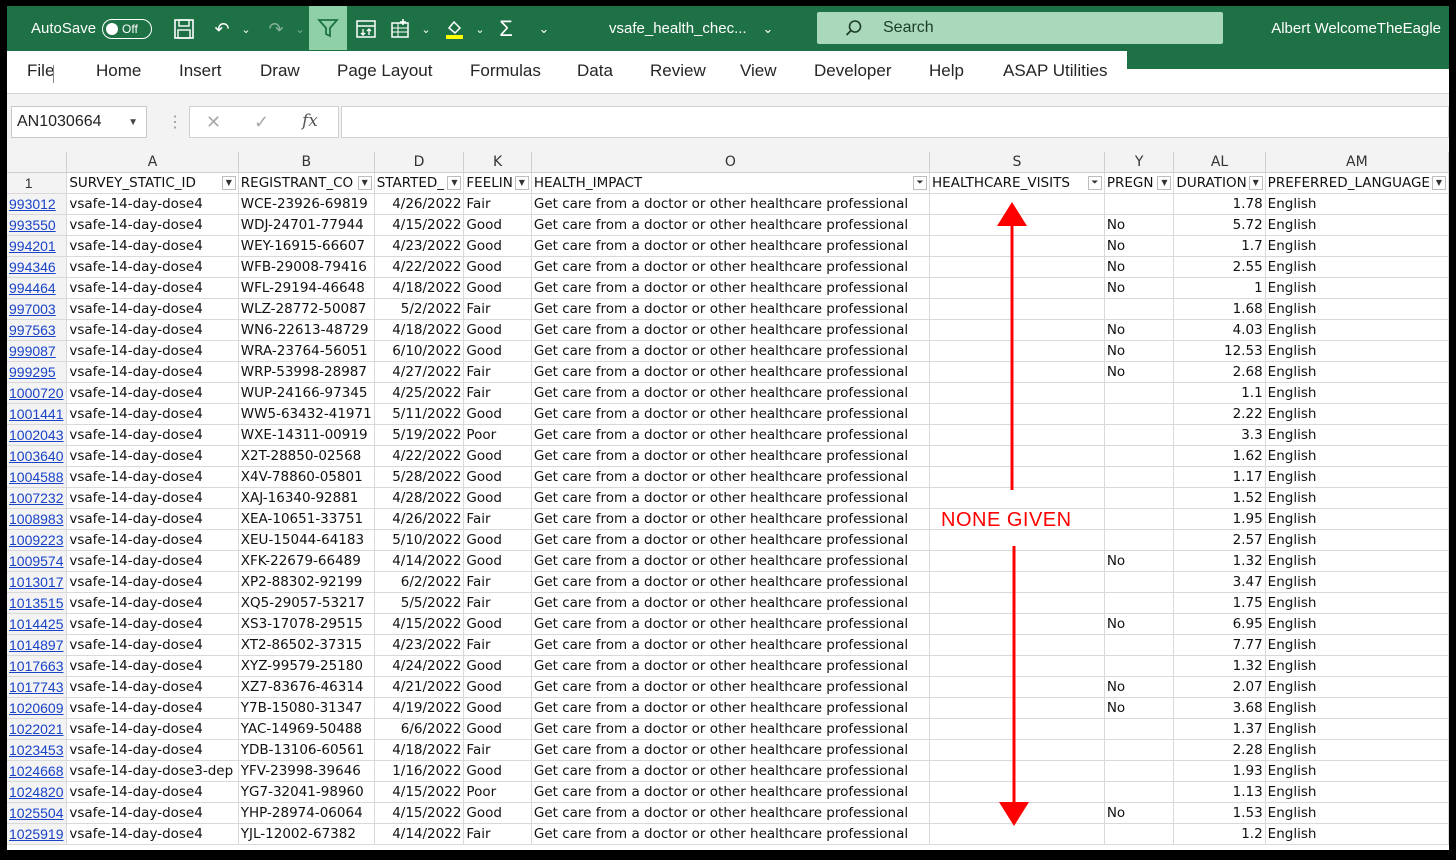 The height and width of the screenshot is (860, 1456). Describe the element at coordinates (1219, 351) in the screenshot. I see `cell-al: 12.53` at that location.